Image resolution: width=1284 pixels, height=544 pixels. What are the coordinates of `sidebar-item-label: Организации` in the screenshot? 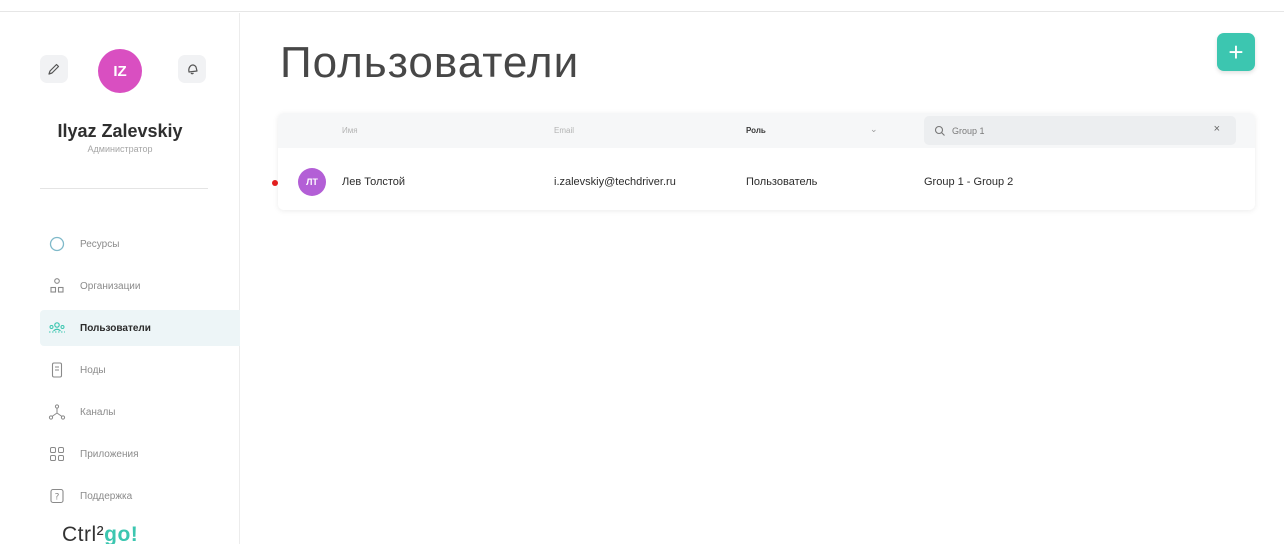 It's located at (110, 286).